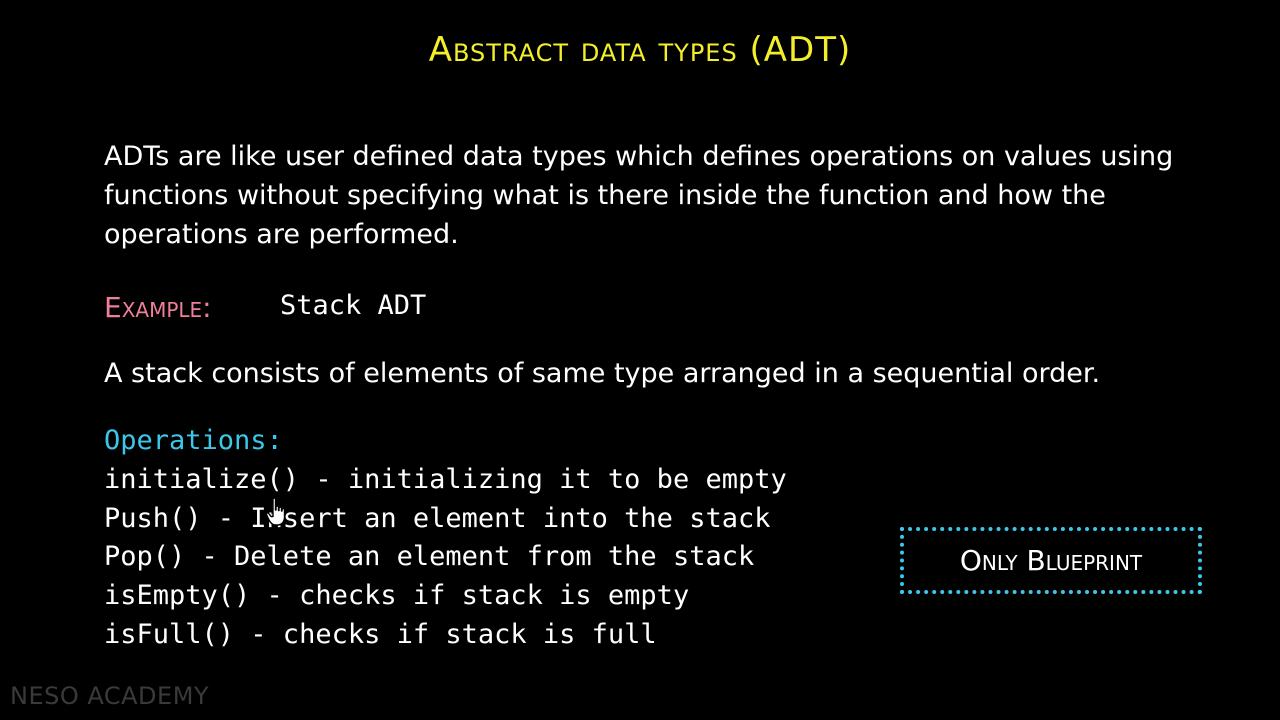 Image resolution: width=1280 pixels, height=720 pixels. What do you see at coordinates (353, 305) in the screenshot?
I see `example-value: Stack ADT` at bounding box center [353, 305].